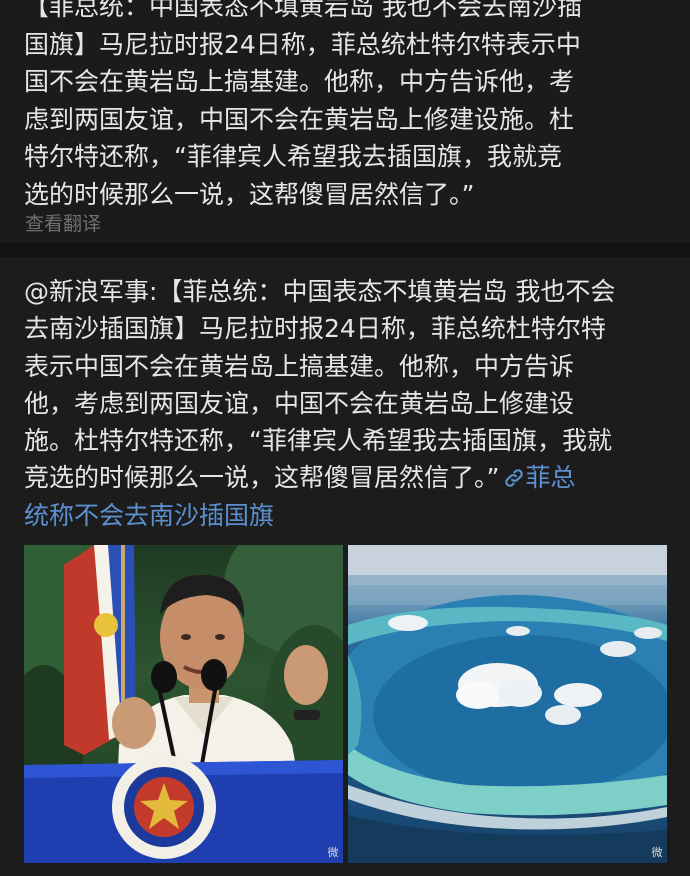  I want to click on author-mention: @新浪军事:, so click(90, 291).